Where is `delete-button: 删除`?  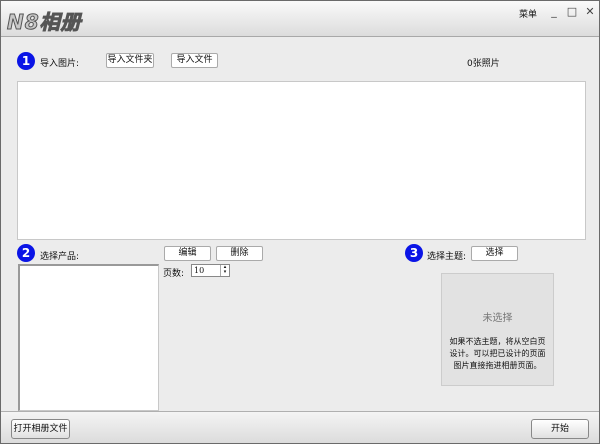
delete-button: 删除 is located at coordinates (239, 253).